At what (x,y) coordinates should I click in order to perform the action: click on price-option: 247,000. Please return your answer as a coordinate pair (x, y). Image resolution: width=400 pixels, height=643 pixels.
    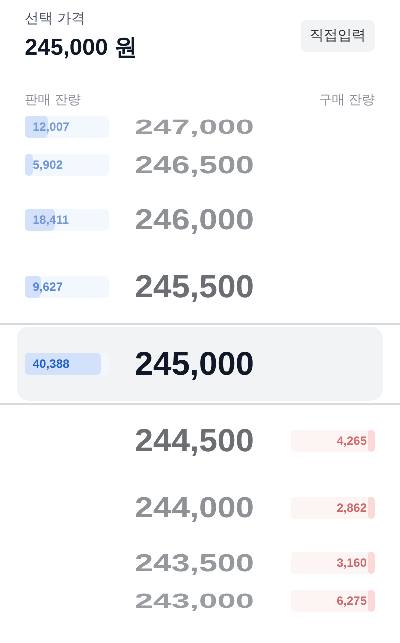
    Looking at the image, I should click on (200, 127).